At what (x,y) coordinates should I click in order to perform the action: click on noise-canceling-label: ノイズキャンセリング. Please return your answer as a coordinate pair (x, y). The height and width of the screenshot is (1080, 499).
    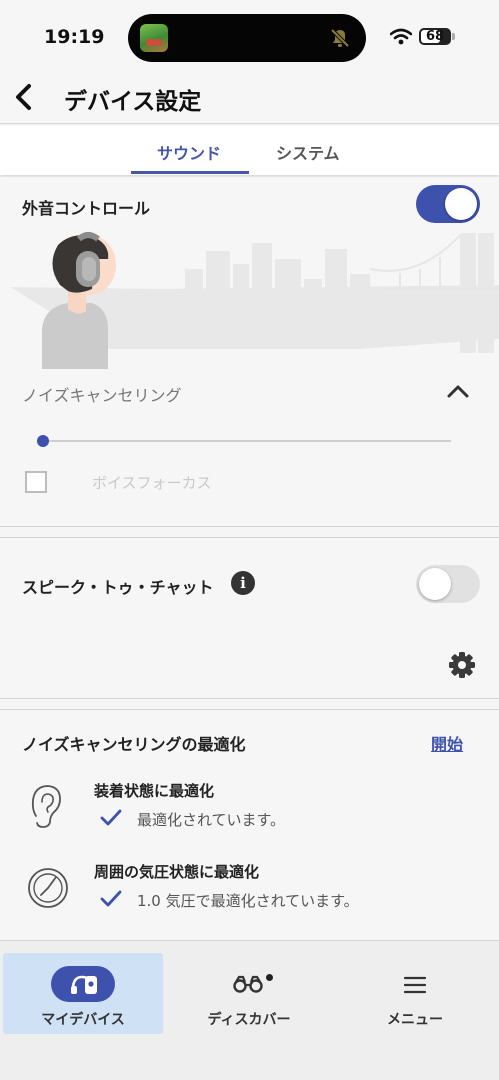
    Looking at the image, I should click on (102, 395).